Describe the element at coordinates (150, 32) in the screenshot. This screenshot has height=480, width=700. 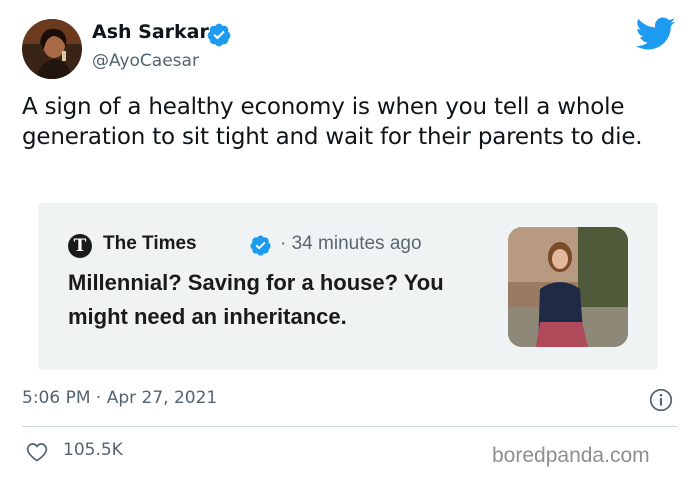
I see `author-name: Ash Sarkar` at that location.